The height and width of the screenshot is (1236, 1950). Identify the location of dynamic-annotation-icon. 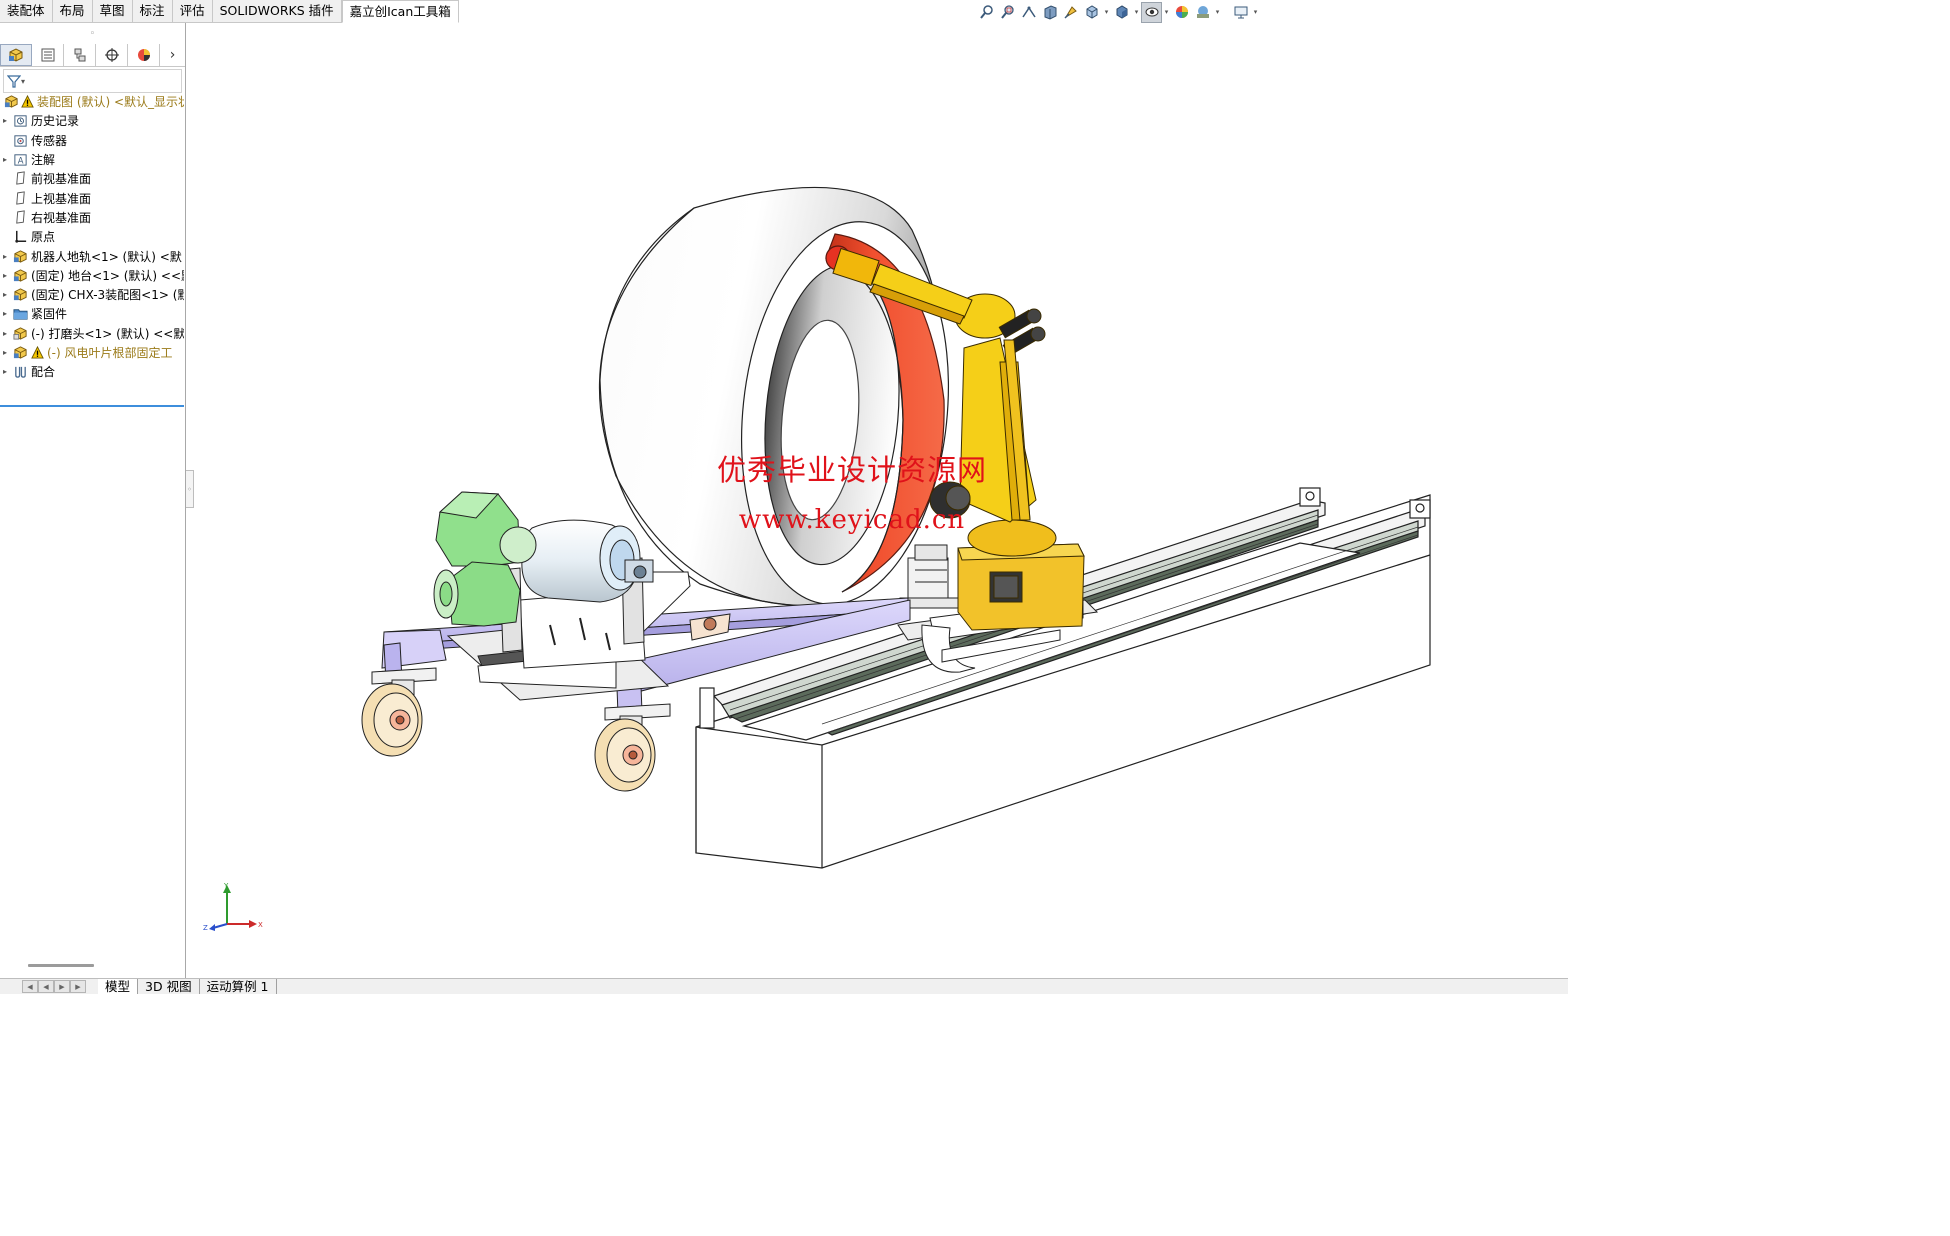
(1070, 12).